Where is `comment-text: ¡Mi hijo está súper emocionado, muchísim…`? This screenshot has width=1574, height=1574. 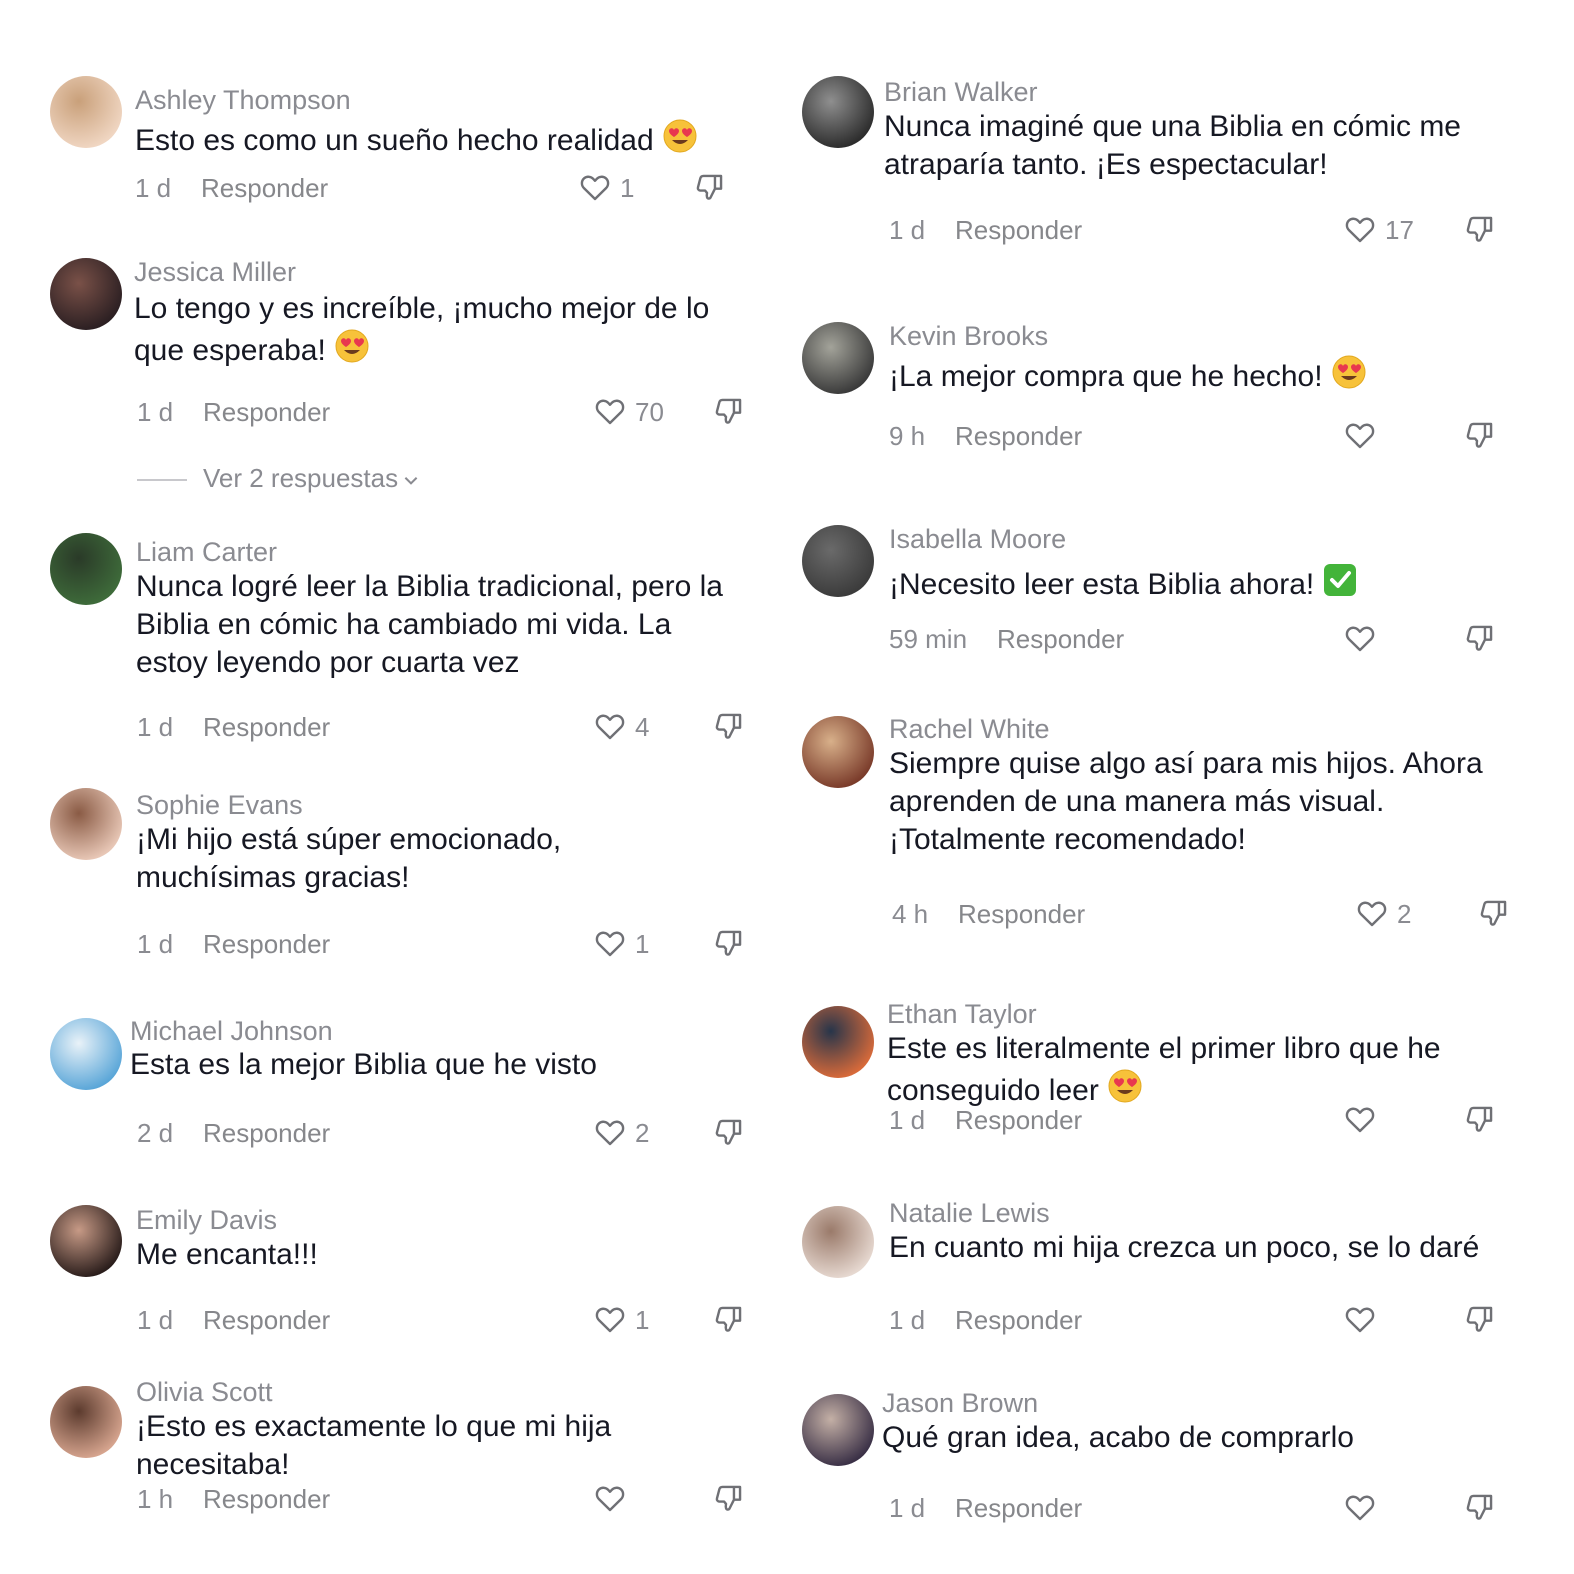 comment-text: ¡Mi hijo está súper emocionado, muchísim… is located at coordinates (416, 859).